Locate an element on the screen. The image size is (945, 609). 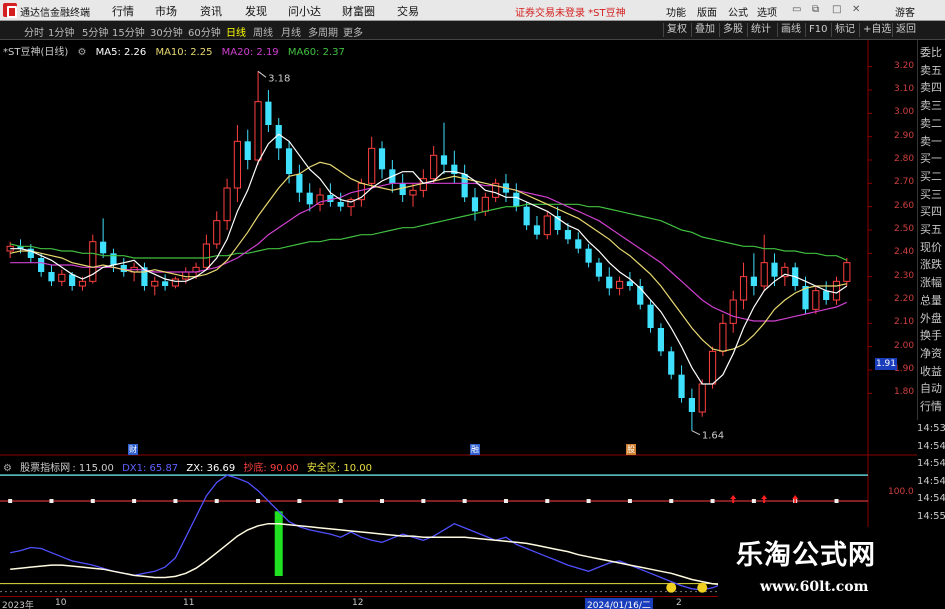
indicator-axis-label: 100.0 is located at coordinates (901, 492).